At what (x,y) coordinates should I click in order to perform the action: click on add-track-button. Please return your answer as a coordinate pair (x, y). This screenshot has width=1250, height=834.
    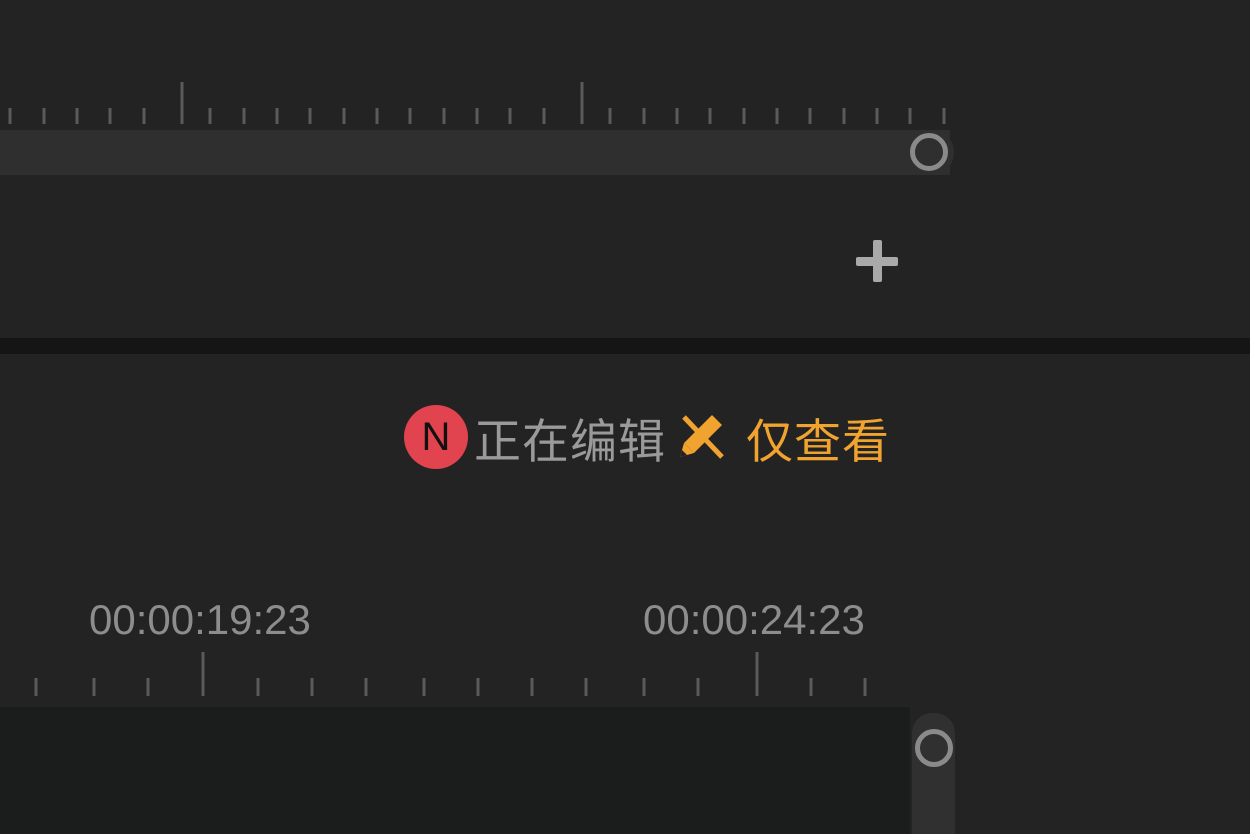
    Looking at the image, I should click on (877, 261).